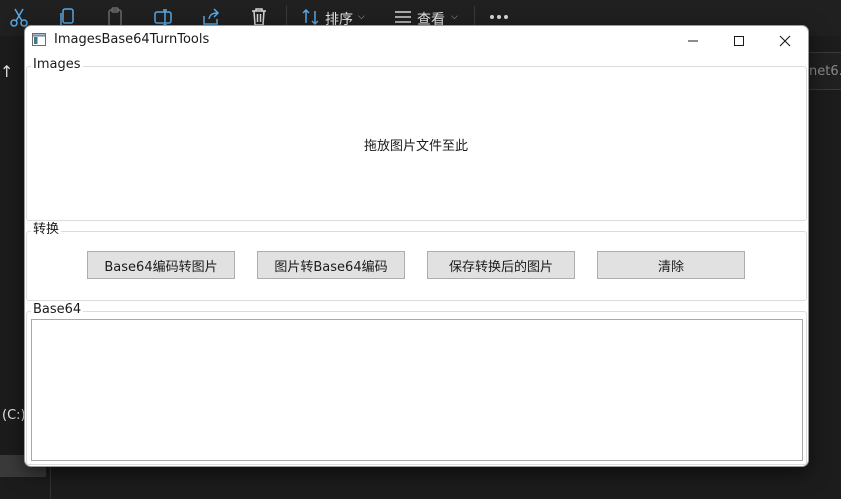 This screenshot has height=499, width=841. Describe the element at coordinates (416, 146) in the screenshot. I see `drop-hint-text: 拖放图片文件至此` at that location.